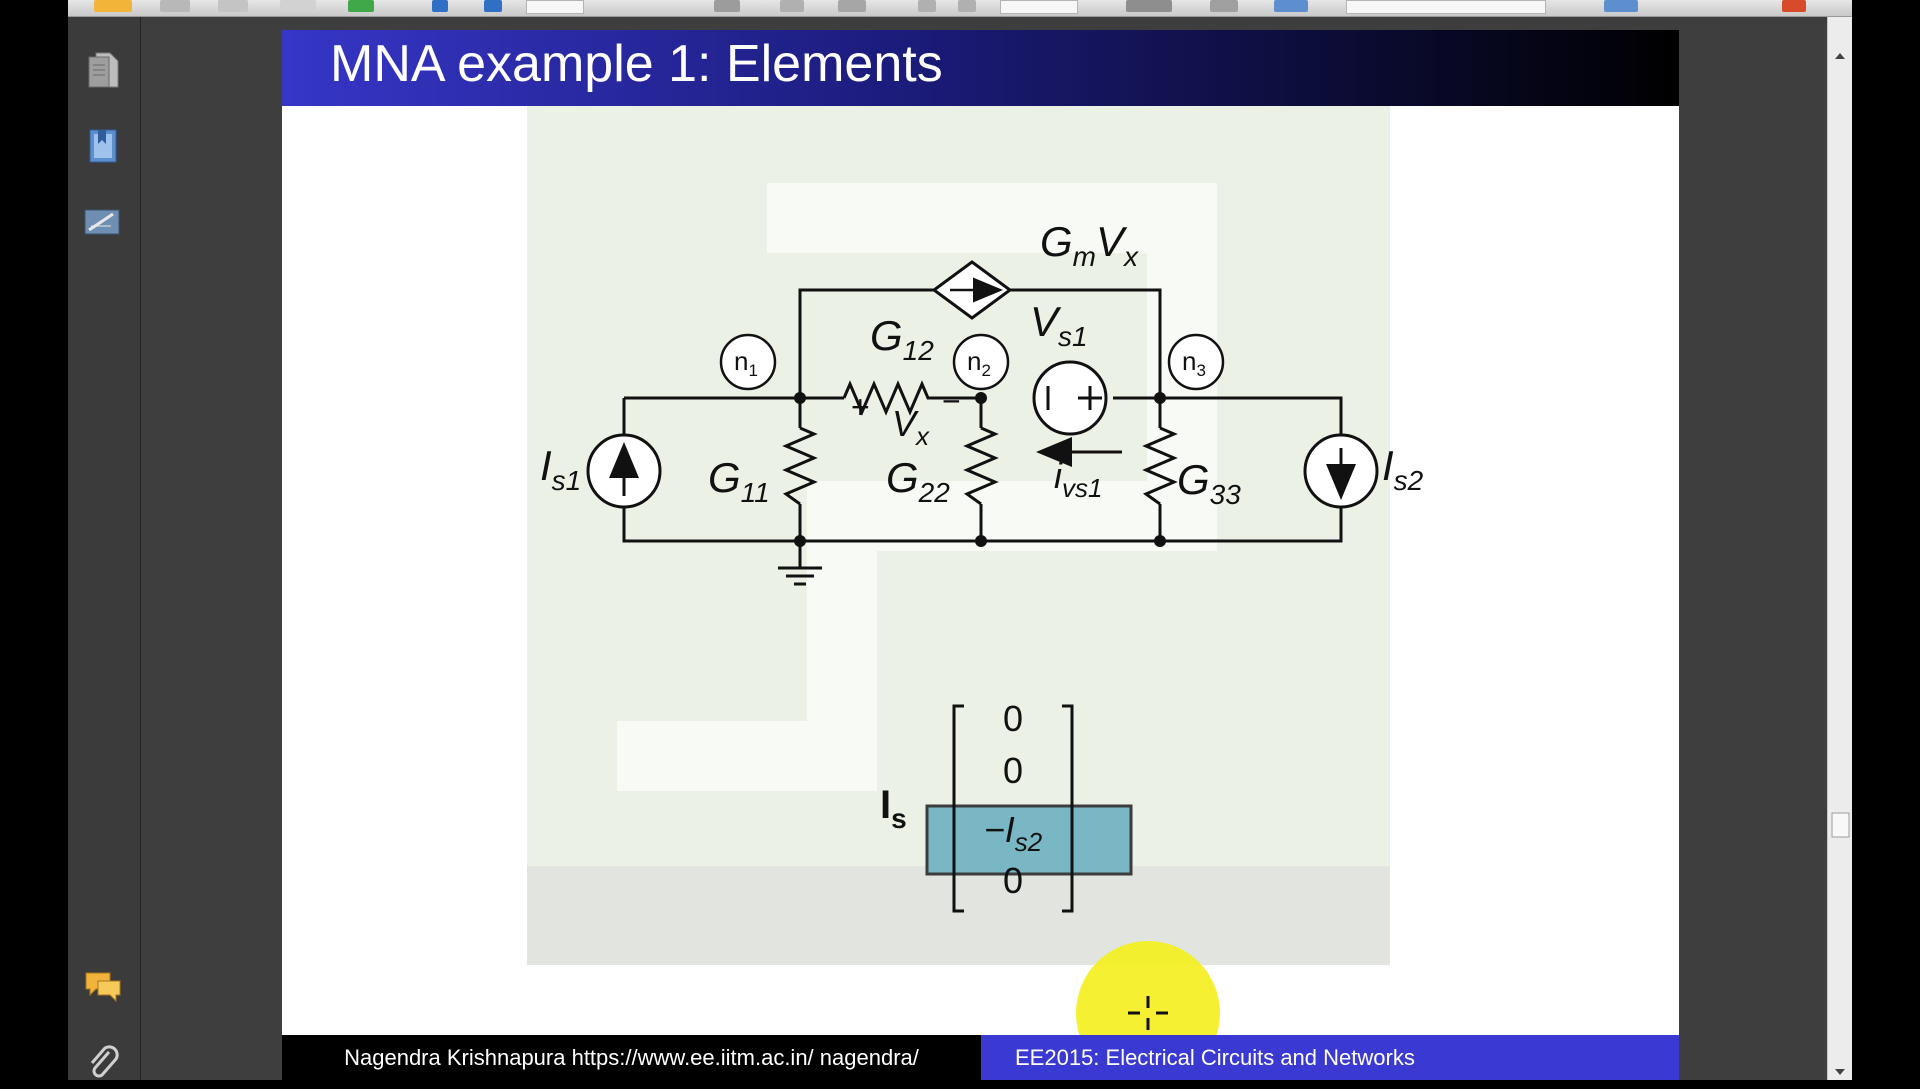 Image resolution: width=1920 pixels, height=1089 pixels. Describe the element at coordinates (103, 70) in the screenshot. I see `pages-icon` at that location.